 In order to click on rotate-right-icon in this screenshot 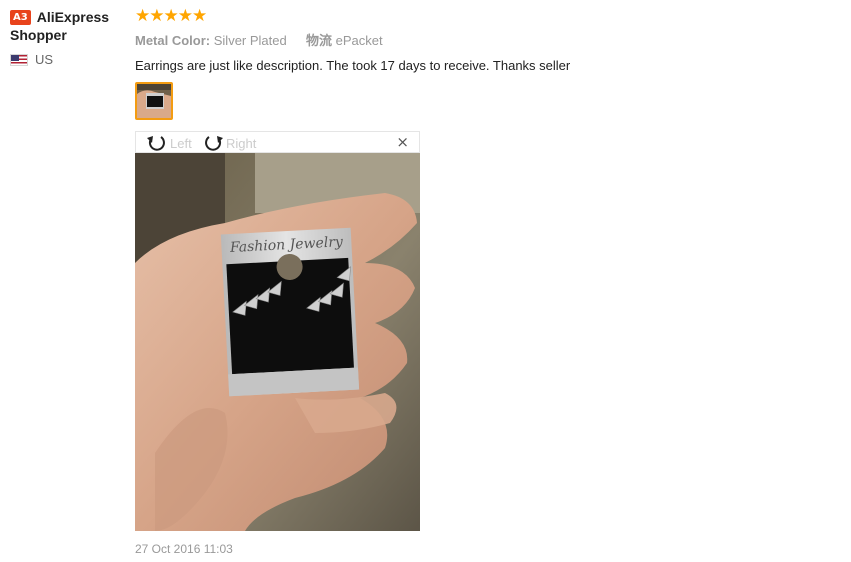, I will do `click(214, 143)`.